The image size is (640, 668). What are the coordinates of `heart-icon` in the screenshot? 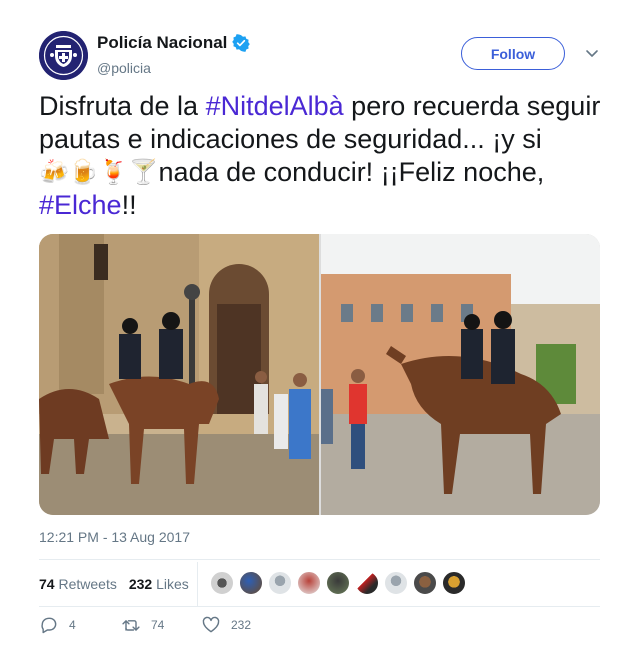 It's located at (211, 624).